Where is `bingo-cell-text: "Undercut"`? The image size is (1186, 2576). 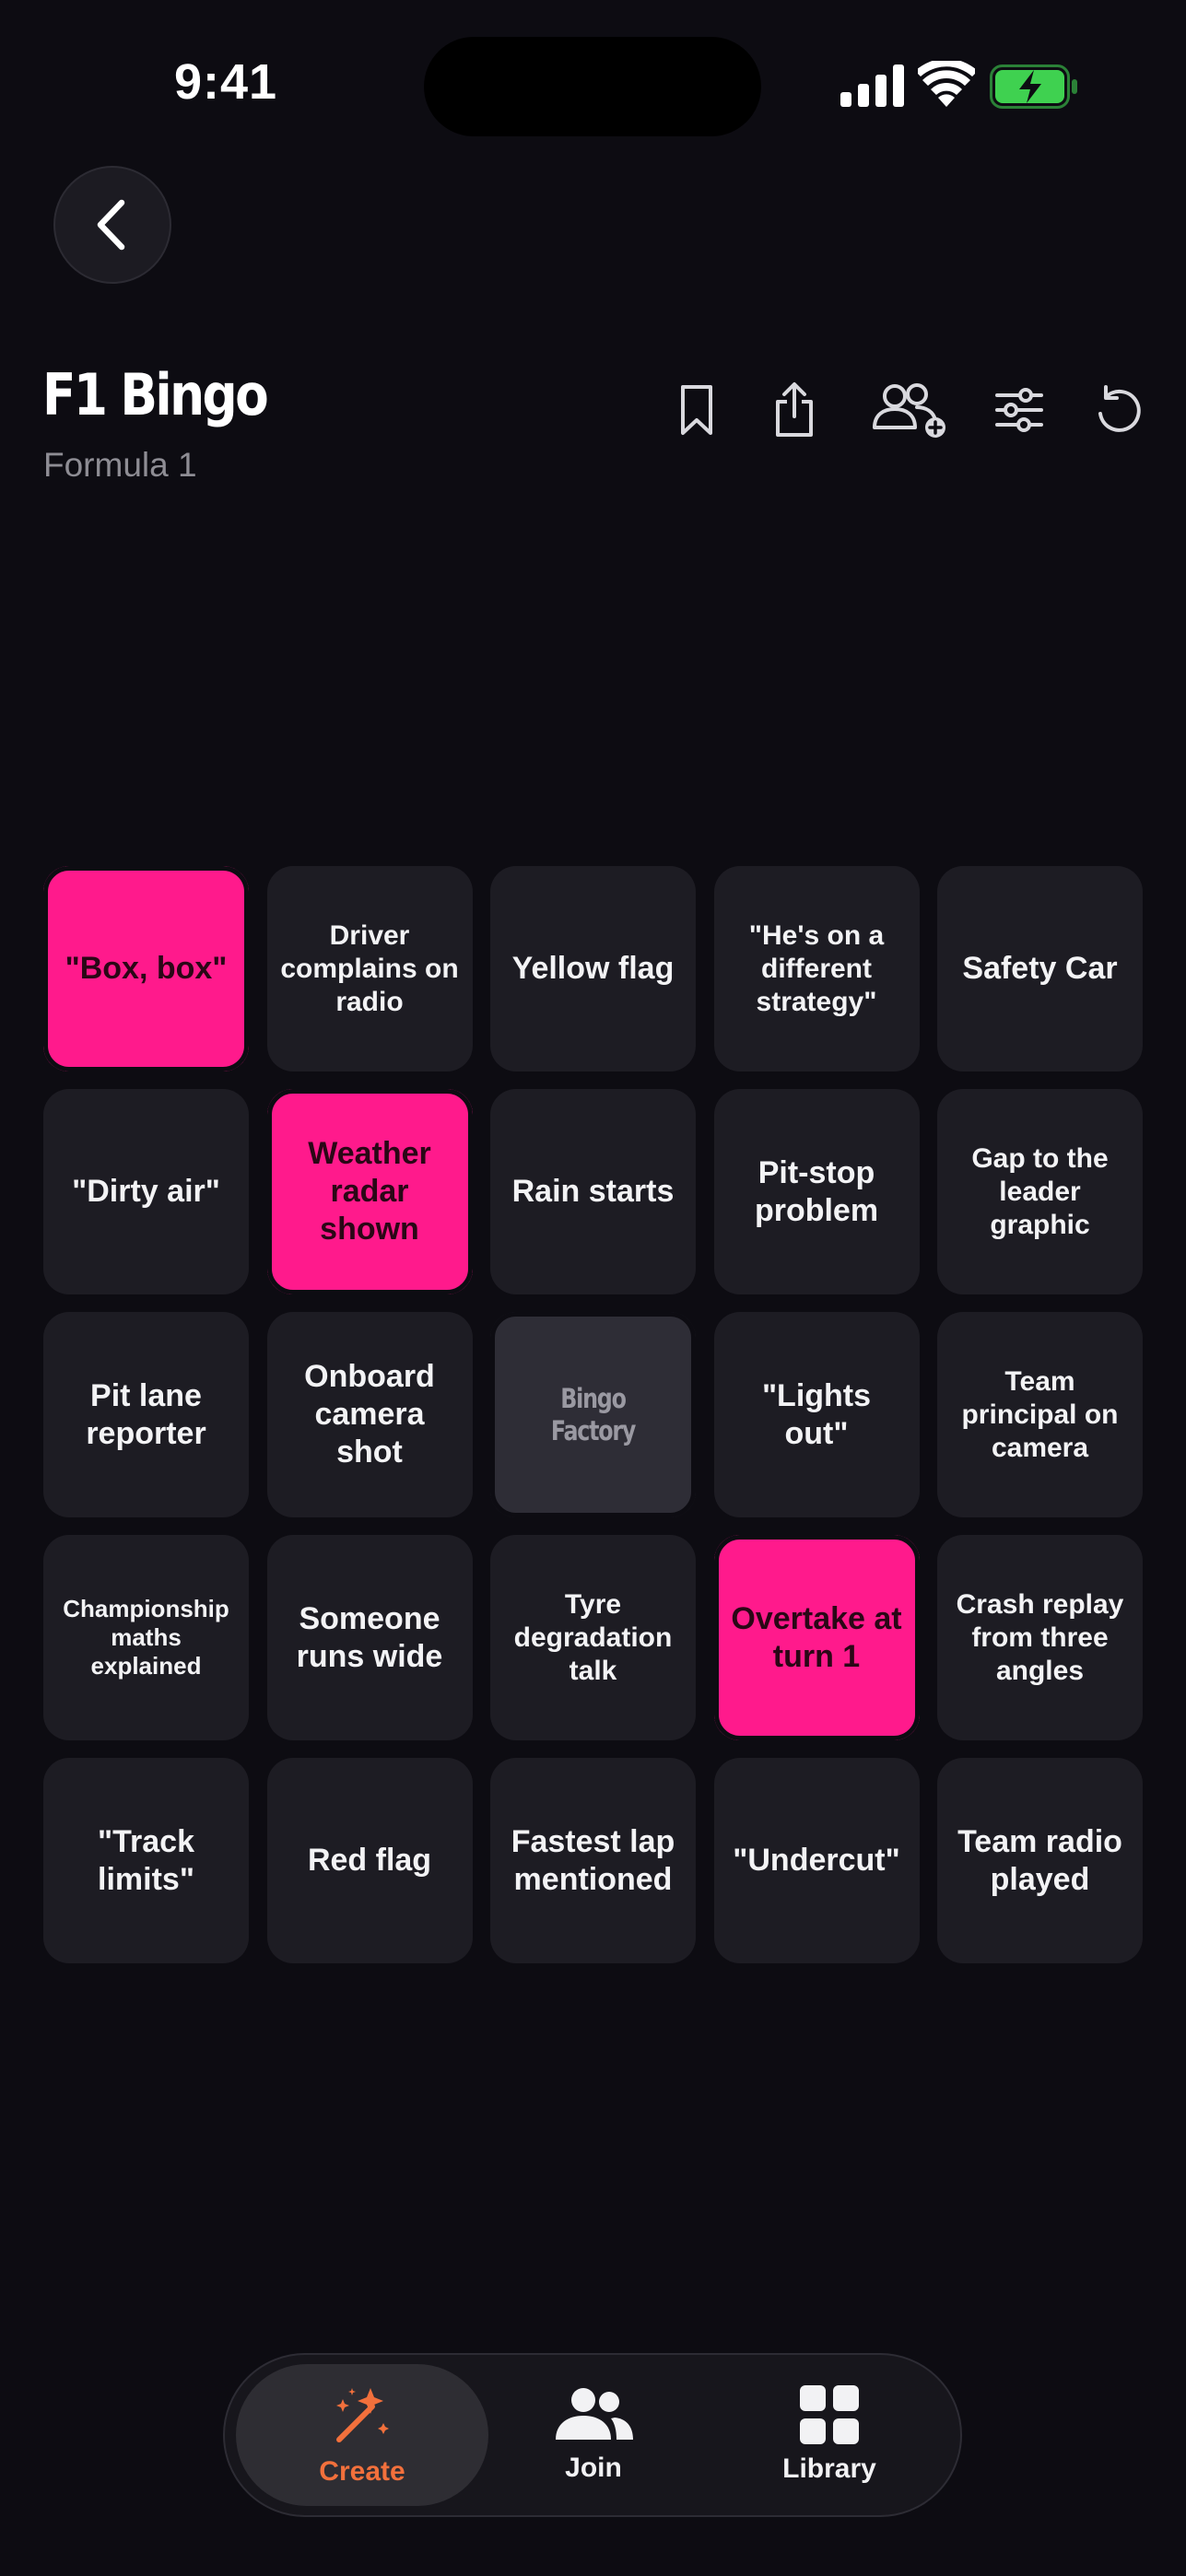
bingo-cell-text: "Undercut" is located at coordinates (816, 1861).